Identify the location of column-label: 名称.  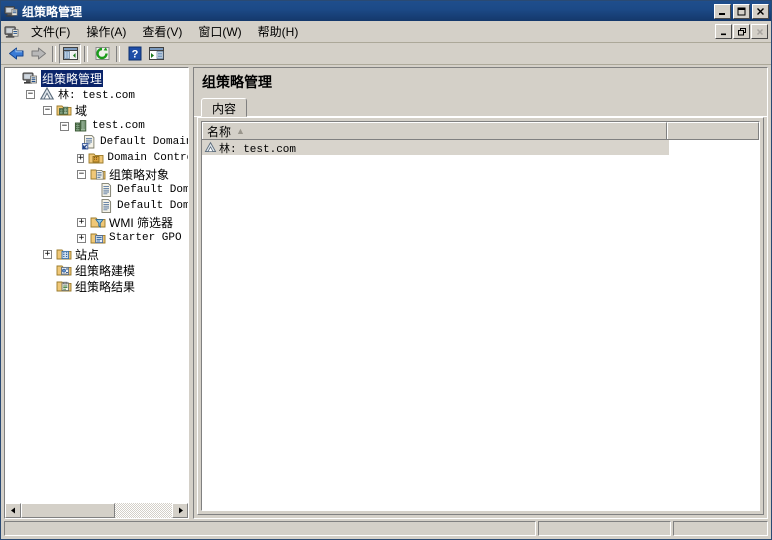
(219, 131).